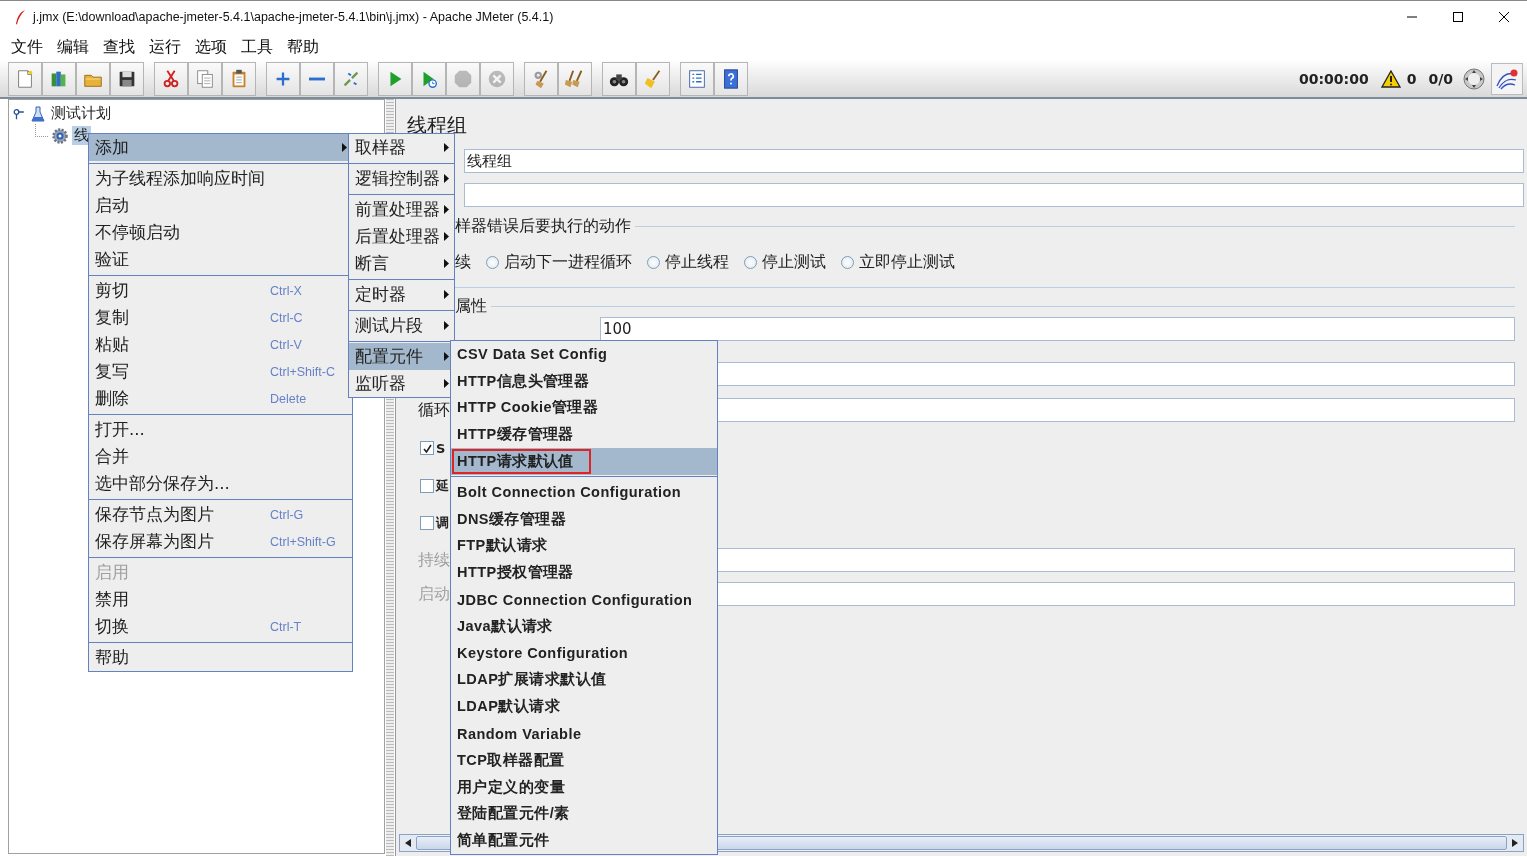 The width and height of the screenshot is (1527, 857). I want to click on menu-item: 禁用, so click(220, 599).